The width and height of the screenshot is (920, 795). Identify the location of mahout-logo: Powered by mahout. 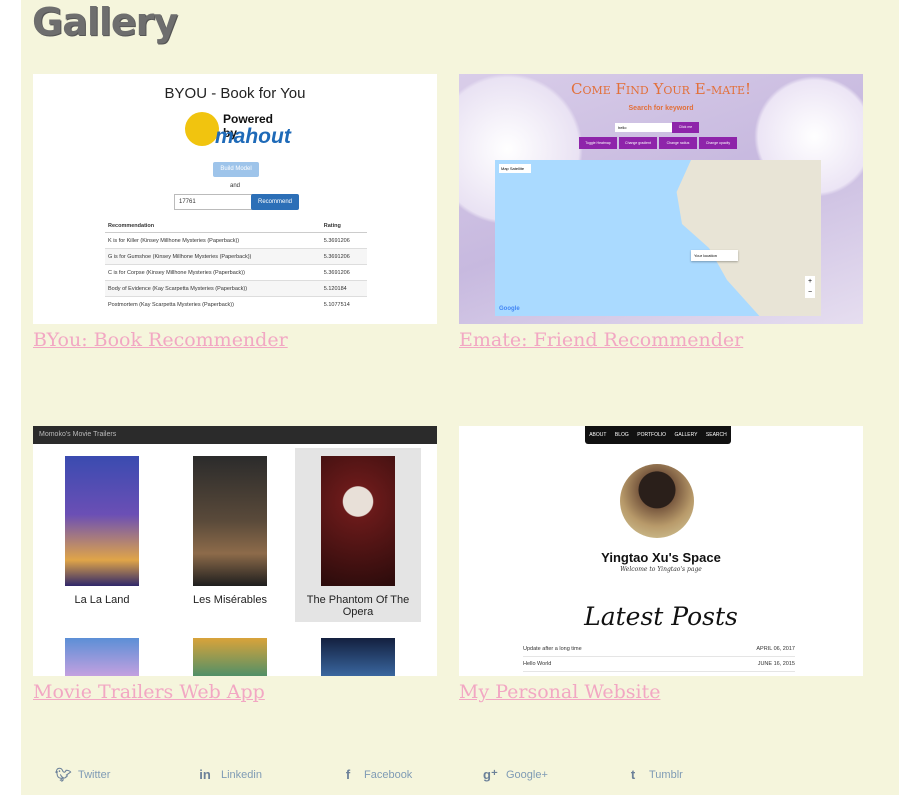
(238, 129).